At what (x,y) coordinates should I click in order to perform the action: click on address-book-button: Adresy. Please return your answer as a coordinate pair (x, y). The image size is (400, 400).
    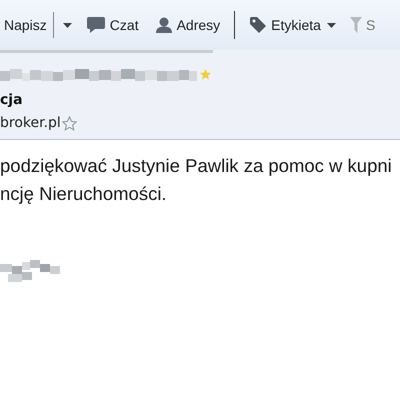
    Looking at the image, I should click on (187, 25).